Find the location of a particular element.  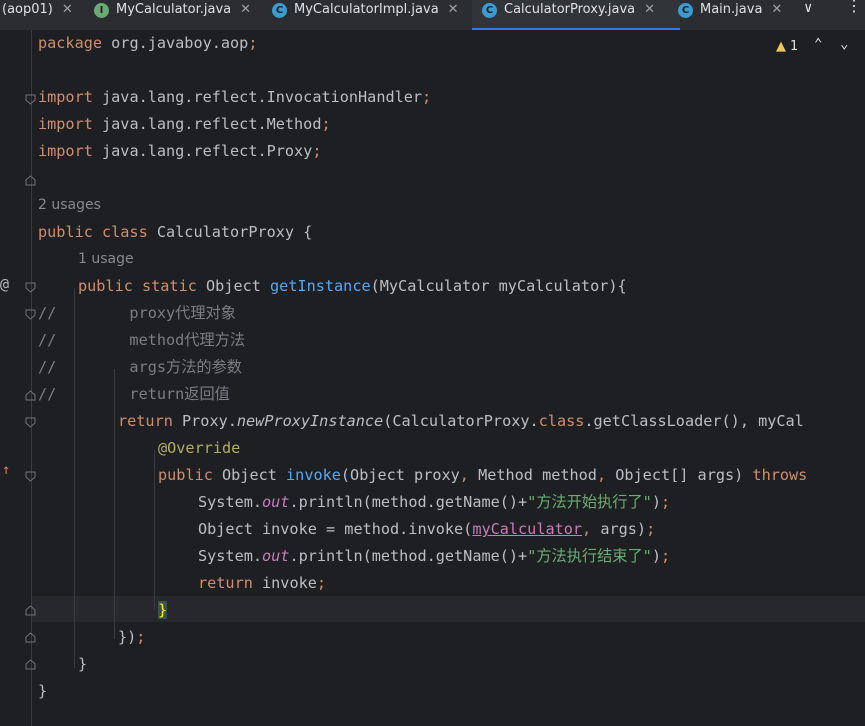

import-path: java.lang.reflect.Proxy is located at coordinates (202, 151).